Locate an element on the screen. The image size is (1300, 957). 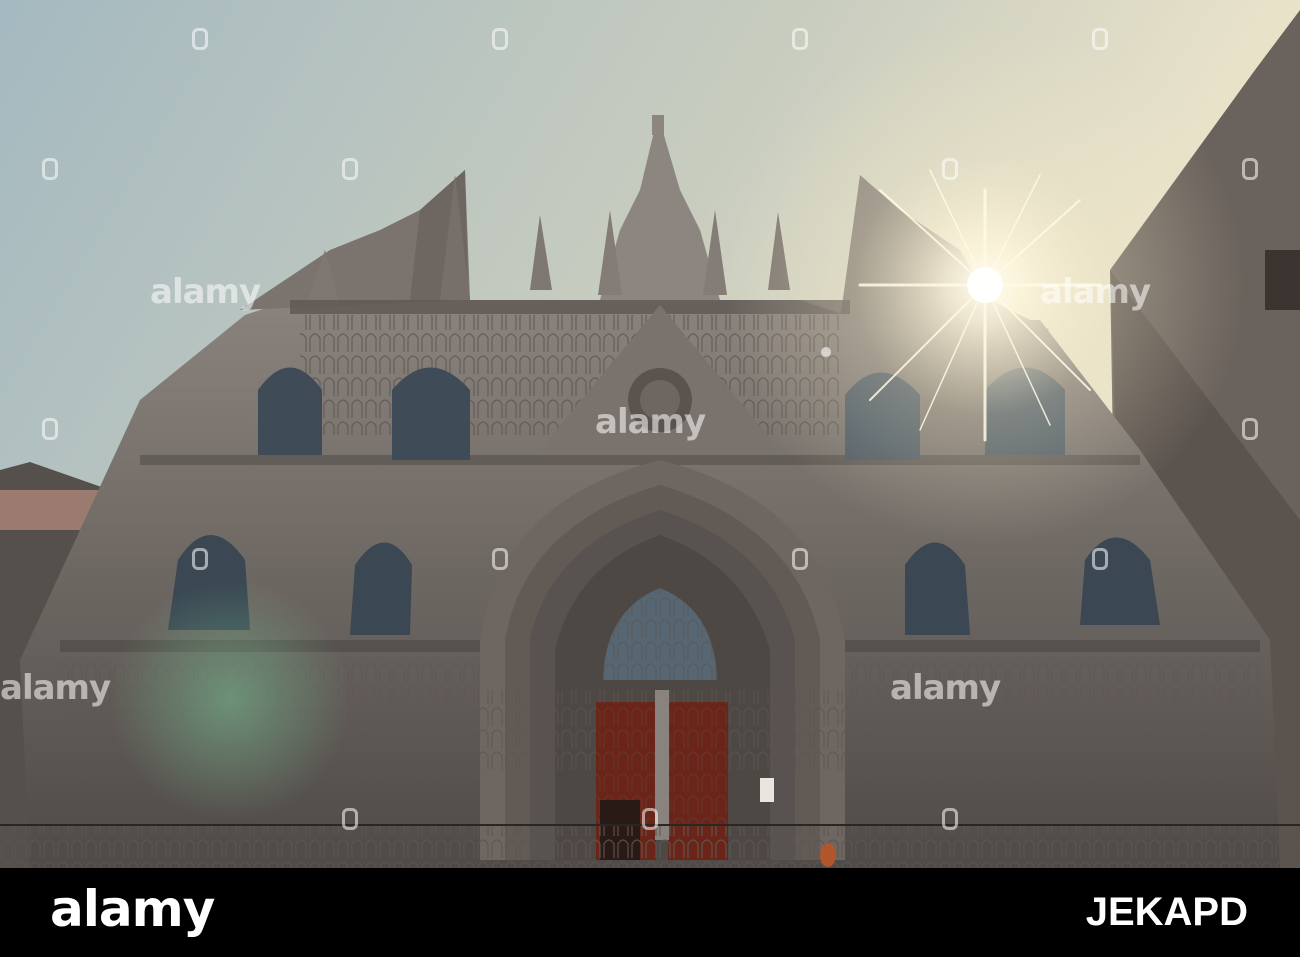
alamy-logo: alamy is located at coordinates (132, 909).